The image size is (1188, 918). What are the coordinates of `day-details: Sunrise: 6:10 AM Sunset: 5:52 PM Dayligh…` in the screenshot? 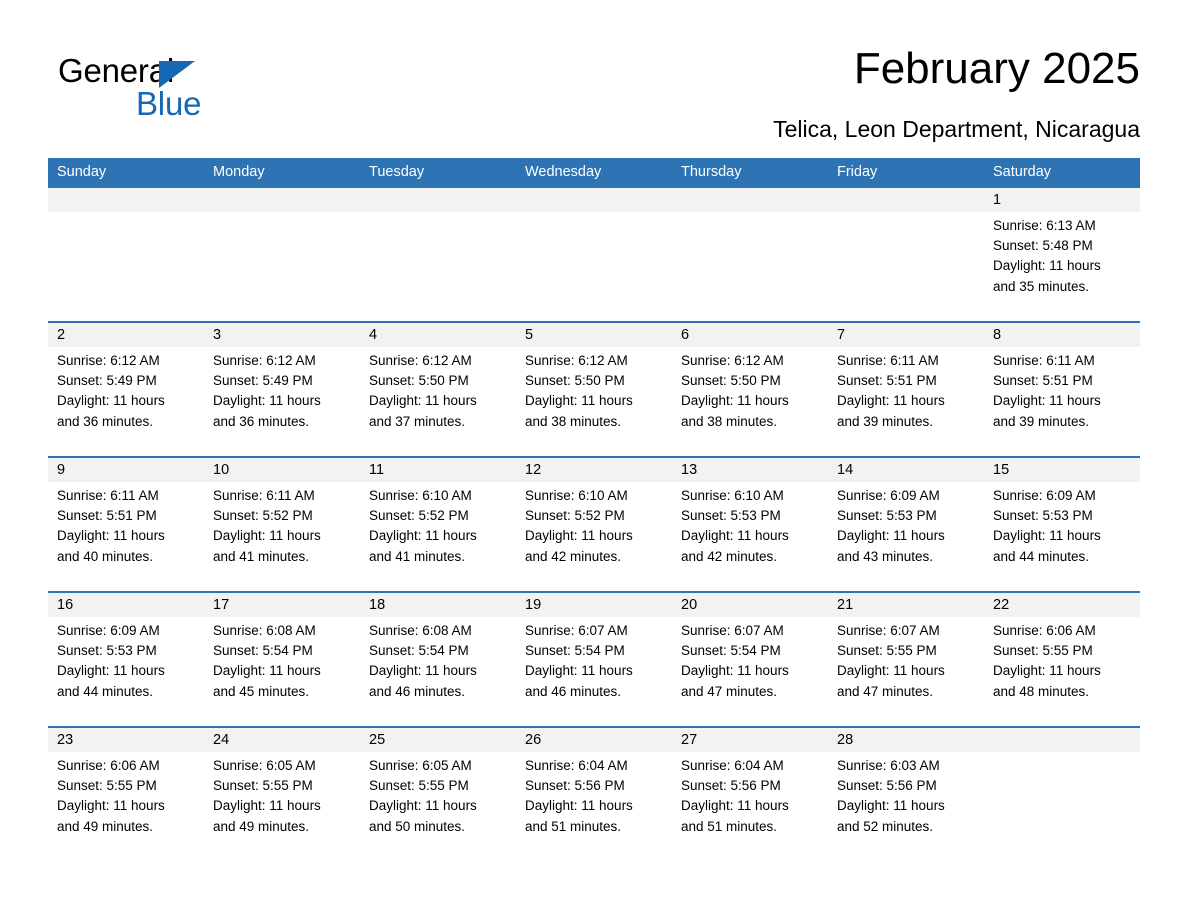 It's located at (594, 524).